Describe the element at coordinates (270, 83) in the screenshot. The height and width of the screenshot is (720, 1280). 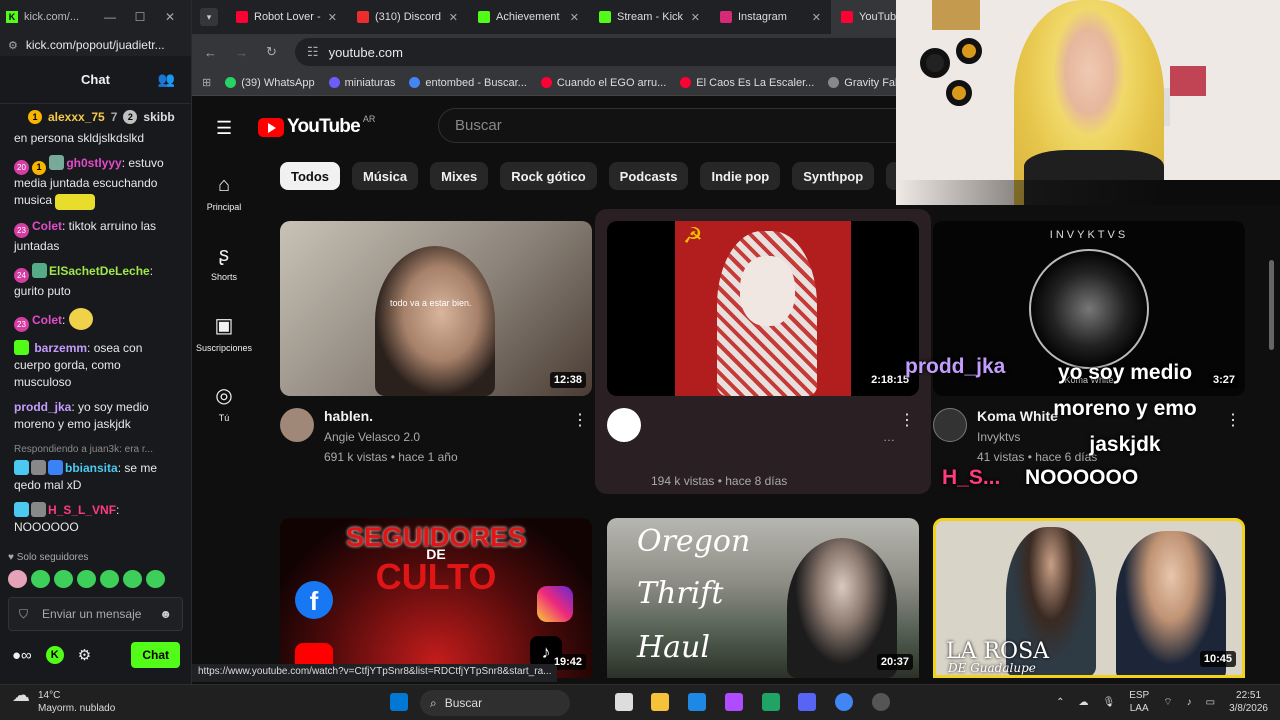
I see `bookmark: (39) WhatsApp` at that location.